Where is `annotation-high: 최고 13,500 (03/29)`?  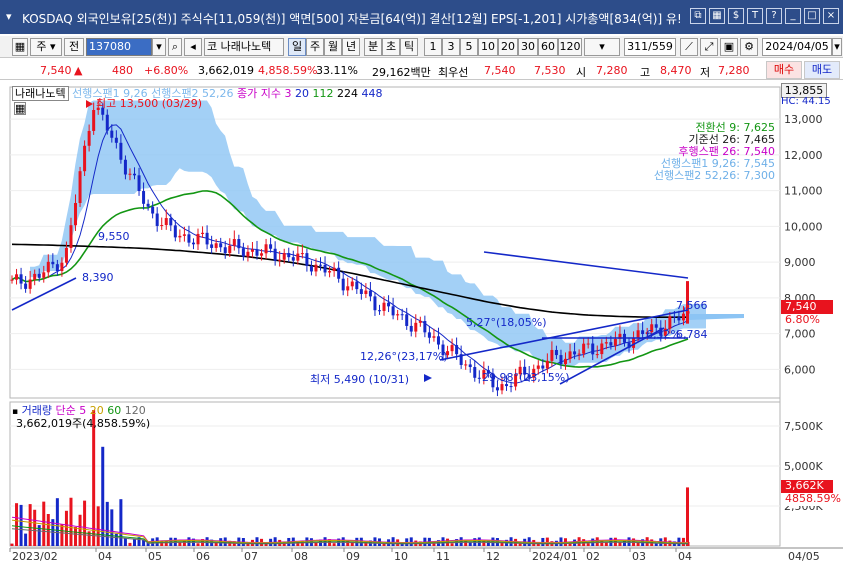
annotation-high: 최고 13,500 (03/29) is located at coordinates (149, 103).